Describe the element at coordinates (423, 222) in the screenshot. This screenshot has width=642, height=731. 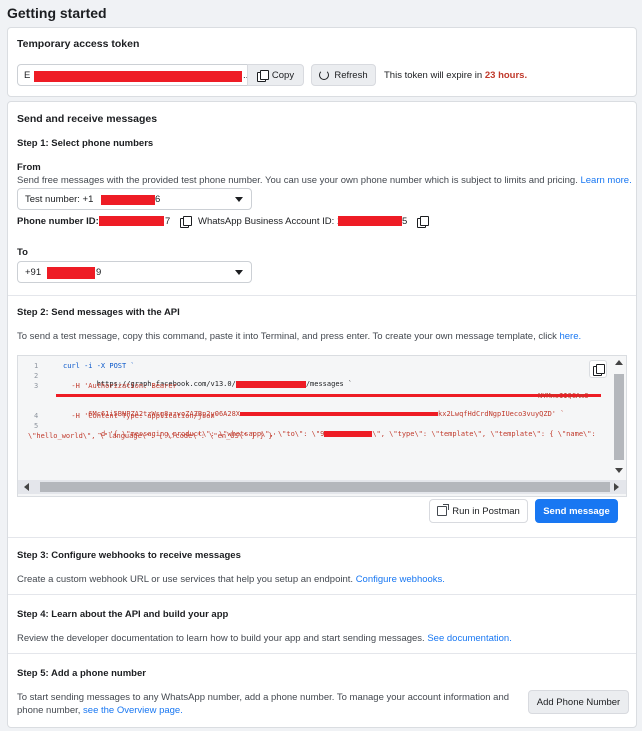
I see `copy-waba-id-icon` at that location.